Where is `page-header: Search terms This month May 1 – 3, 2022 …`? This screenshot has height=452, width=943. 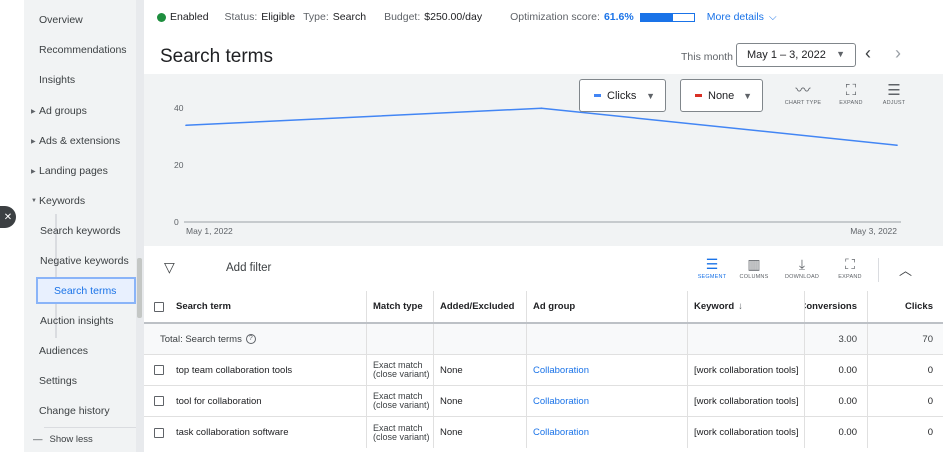 page-header: Search terms This month May 1 – 3, 2022 … is located at coordinates (543, 56).